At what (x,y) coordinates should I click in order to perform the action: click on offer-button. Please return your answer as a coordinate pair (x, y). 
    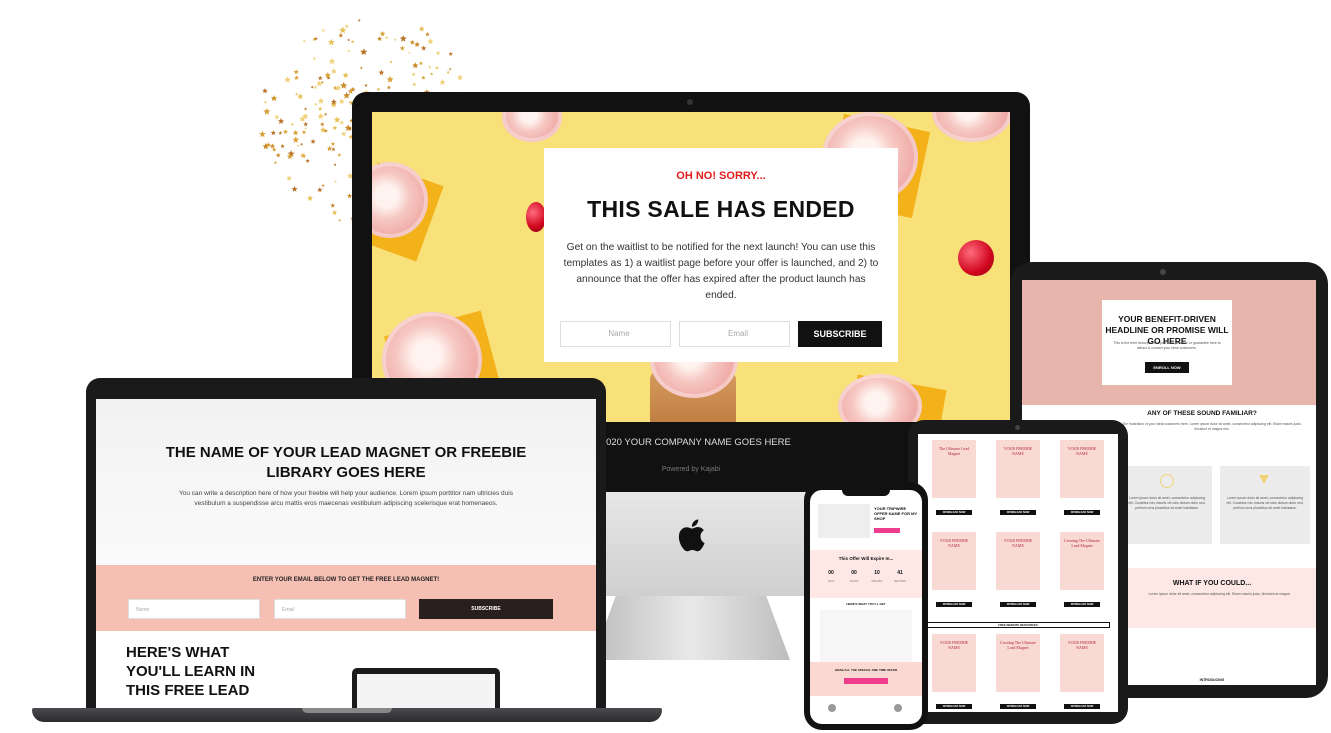
    Looking at the image, I should click on (866, 681).